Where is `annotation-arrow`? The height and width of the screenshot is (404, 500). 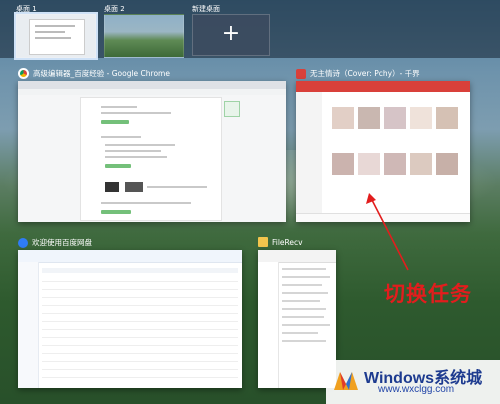 annotation-arrow is located at coordinates (387, 232).